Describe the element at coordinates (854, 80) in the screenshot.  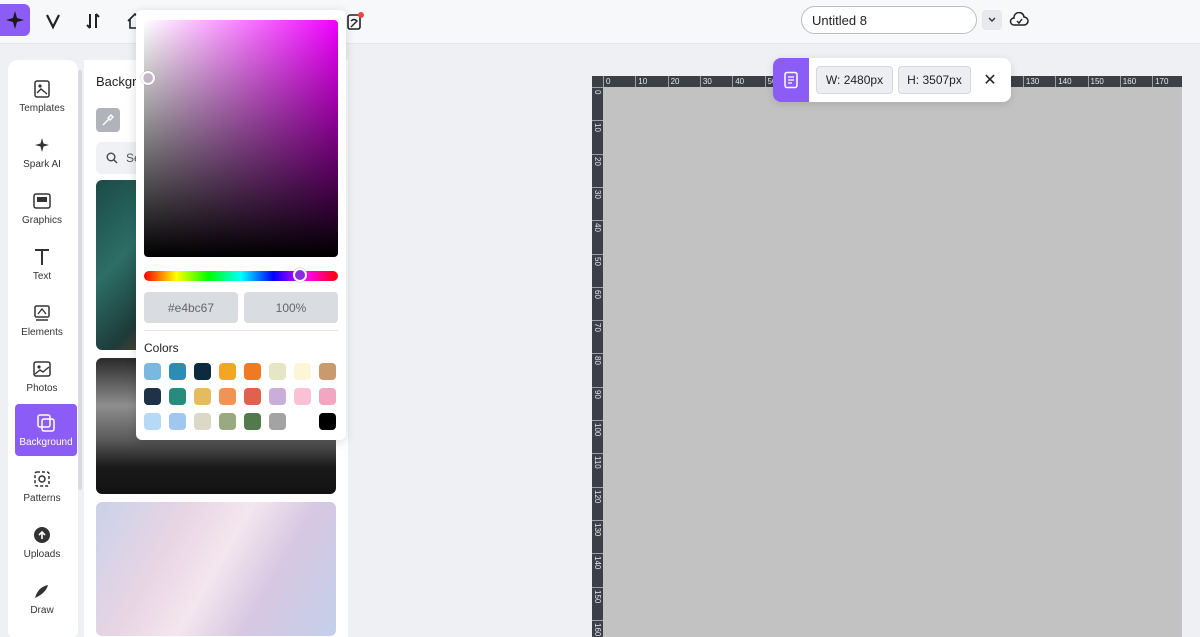
I see `width-field: W: 2480px` at that location.